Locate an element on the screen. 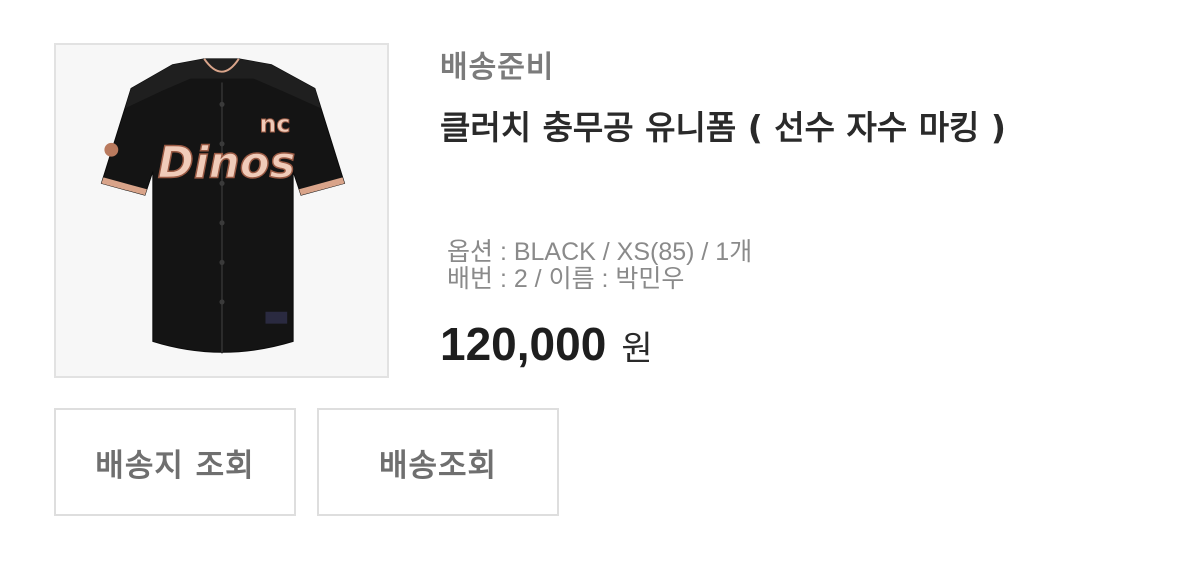 This screenshot has height=561, width=1179. product-name: 클러치 충무공 유니폼 ( 선수 자수 마킹 ) is located at coordinates (723, 127).